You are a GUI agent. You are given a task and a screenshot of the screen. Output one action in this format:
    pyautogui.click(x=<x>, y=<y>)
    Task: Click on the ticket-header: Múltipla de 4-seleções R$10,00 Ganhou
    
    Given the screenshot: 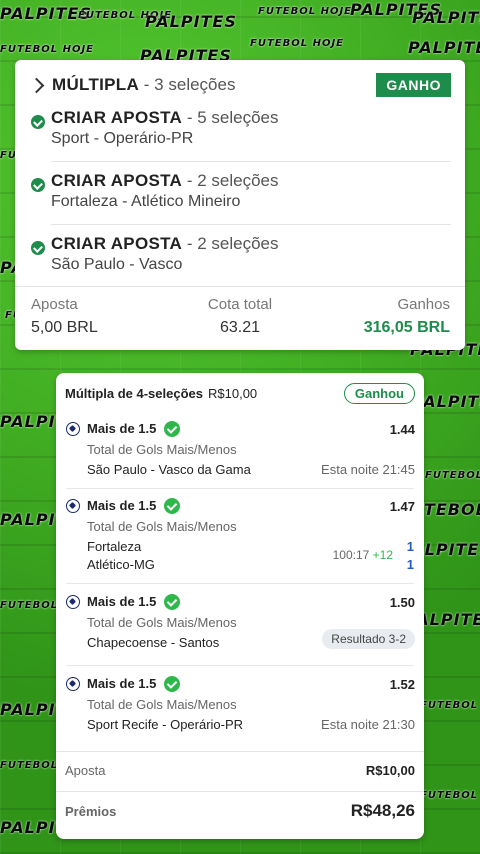 What is the action you would take?
    pyautogui.click(x=240, y=393)
    